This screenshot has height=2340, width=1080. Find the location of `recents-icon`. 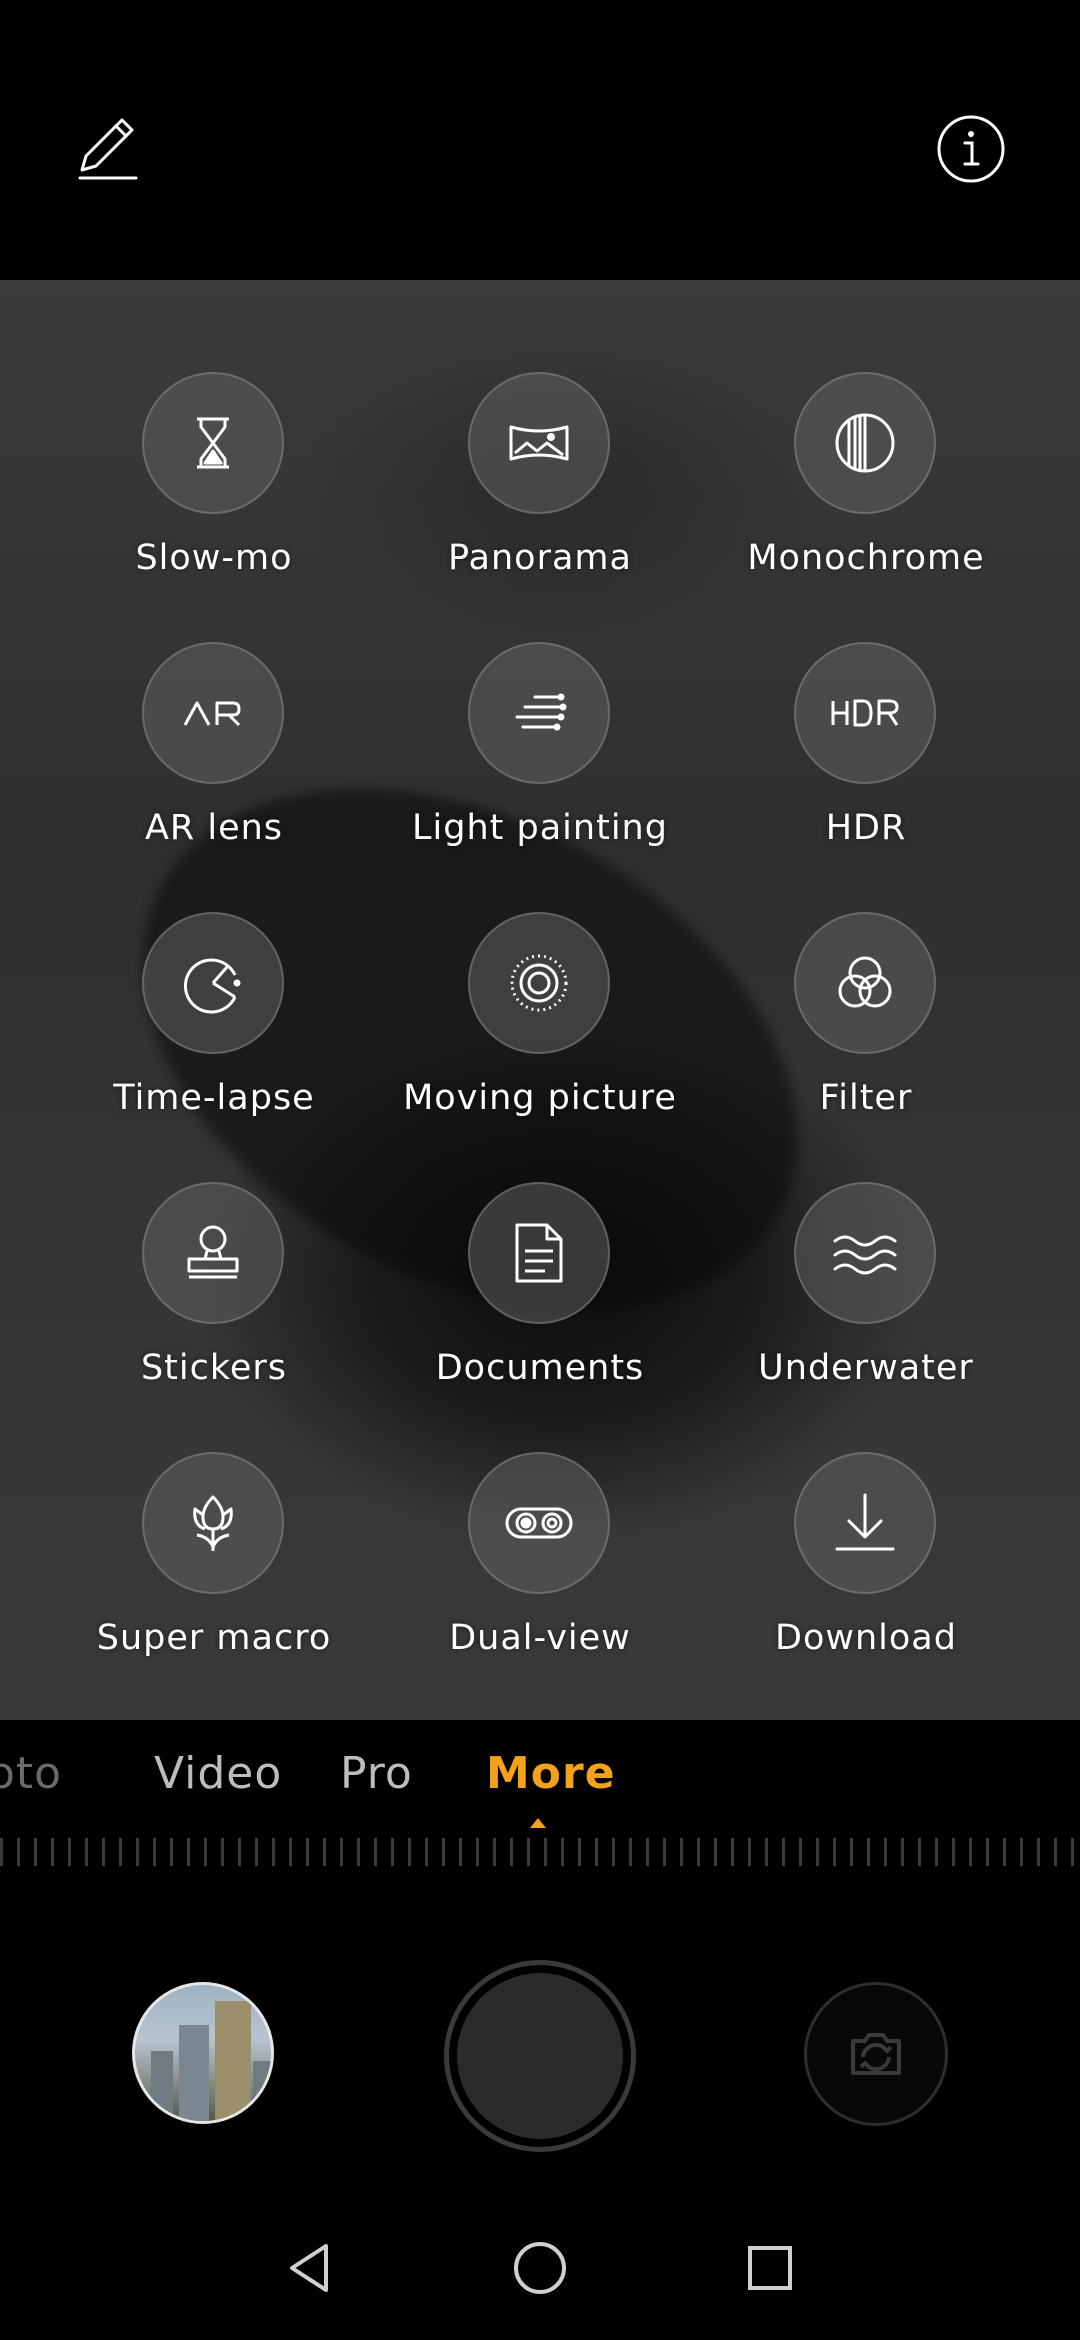

recents-icon is located at coordinates (770, 2268).